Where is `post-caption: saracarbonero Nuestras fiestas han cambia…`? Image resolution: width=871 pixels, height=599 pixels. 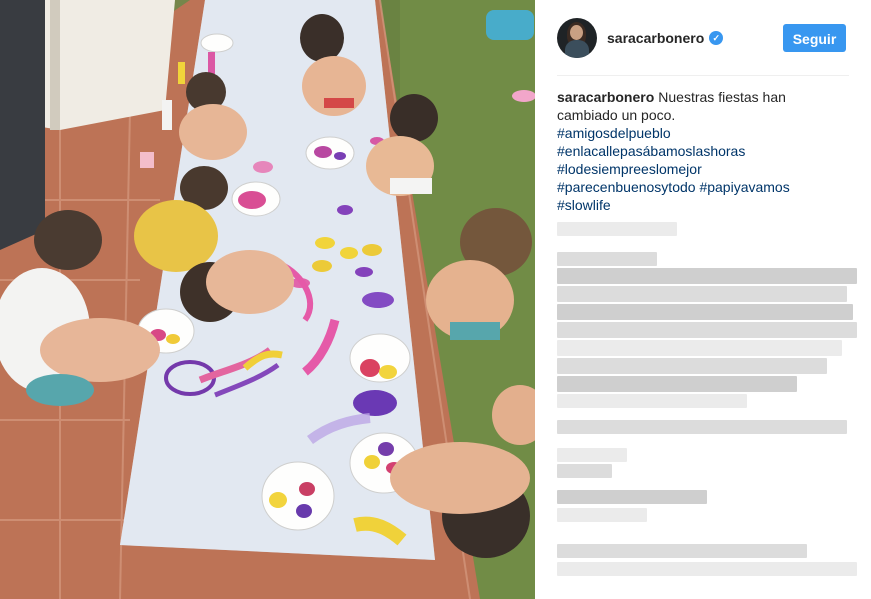
post-caption: saracarbonero Nuestras fiestas han cambia… is located at coordinates (697, 151).